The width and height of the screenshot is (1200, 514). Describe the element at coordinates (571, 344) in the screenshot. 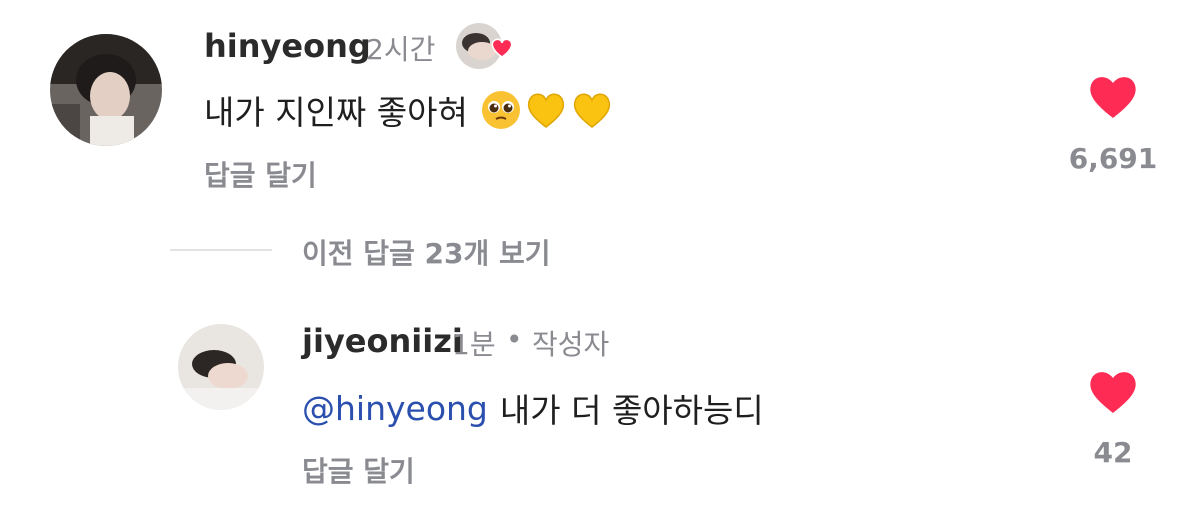

I see `author-tag: 작성자` at that location.